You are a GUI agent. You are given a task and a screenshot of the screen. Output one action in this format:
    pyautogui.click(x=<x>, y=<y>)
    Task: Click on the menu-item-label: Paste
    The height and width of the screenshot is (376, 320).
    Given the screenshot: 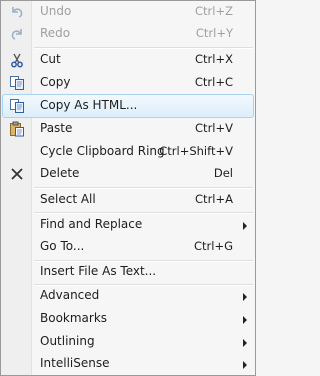 What is the action you would take?
    pyautogui.click(x=56, y=128)
    